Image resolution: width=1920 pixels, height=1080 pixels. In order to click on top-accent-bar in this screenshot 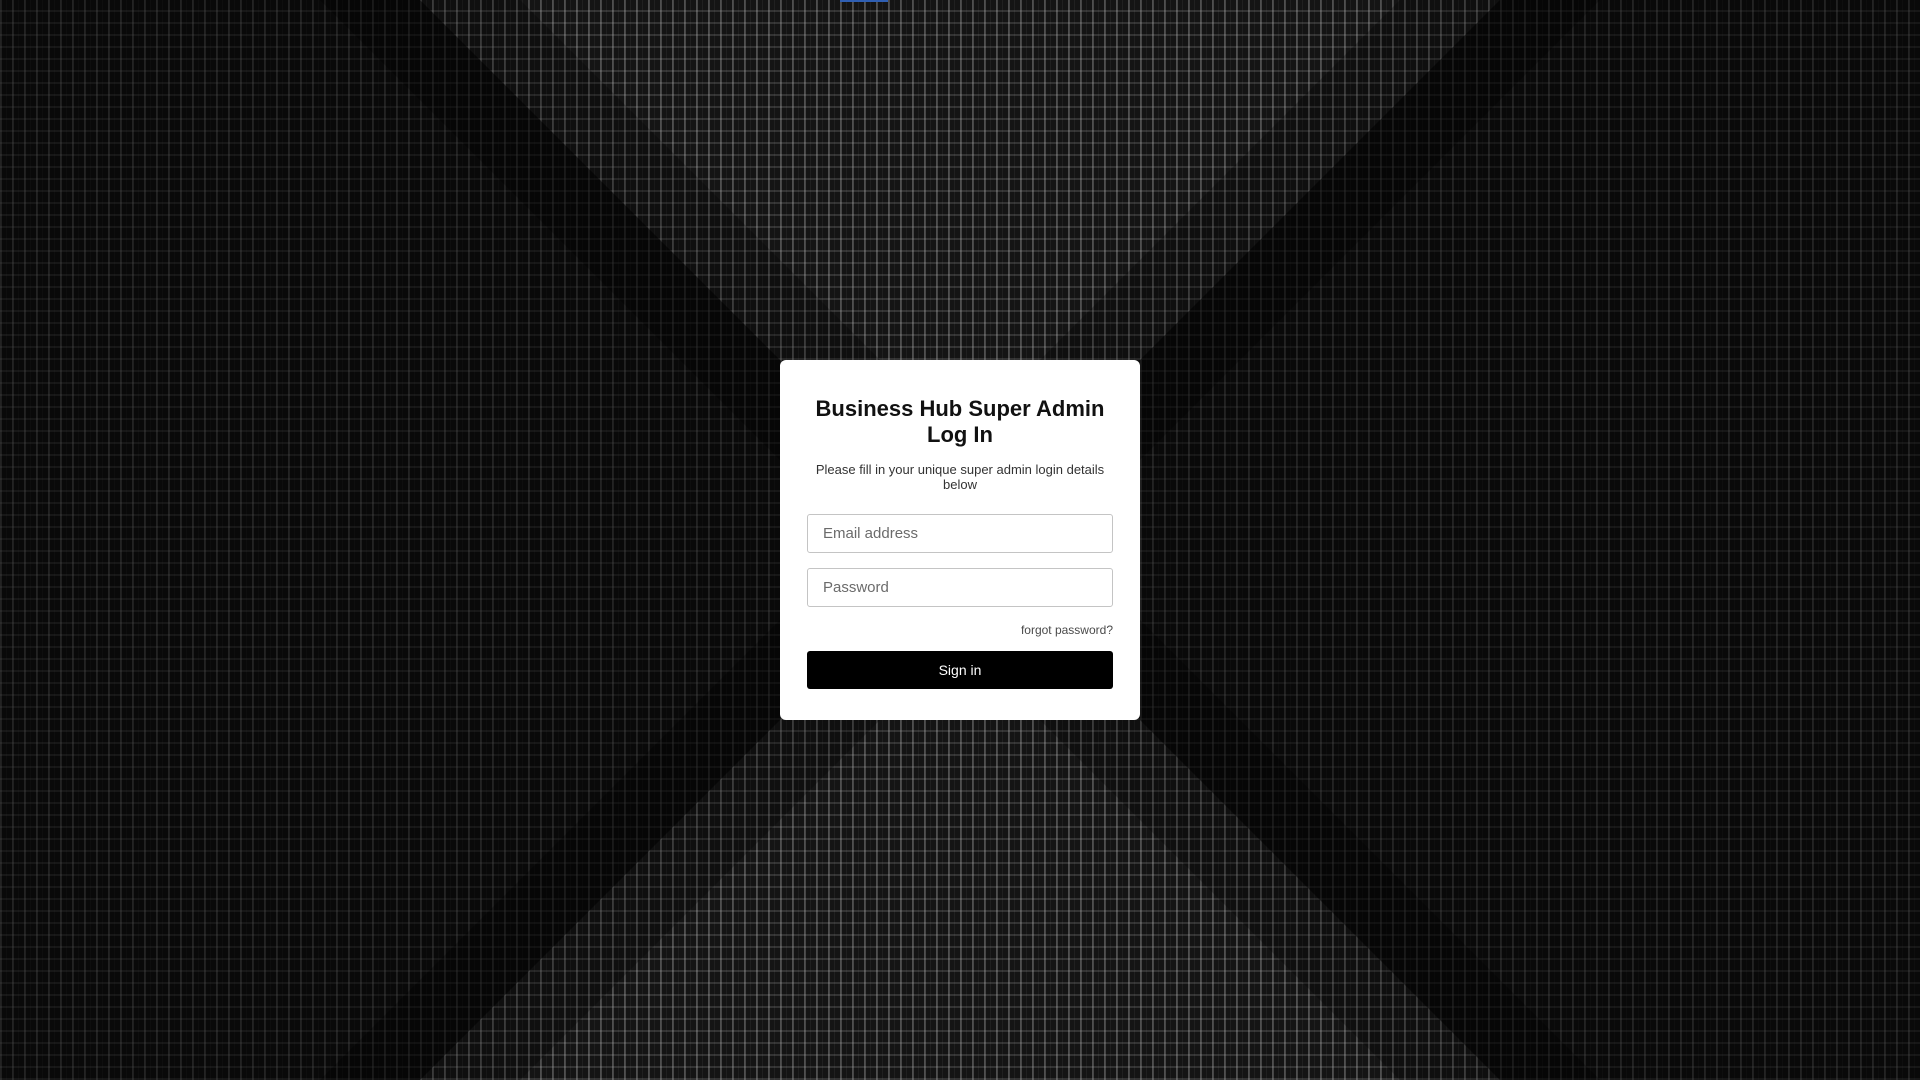, I will do `click(864, 1)`.